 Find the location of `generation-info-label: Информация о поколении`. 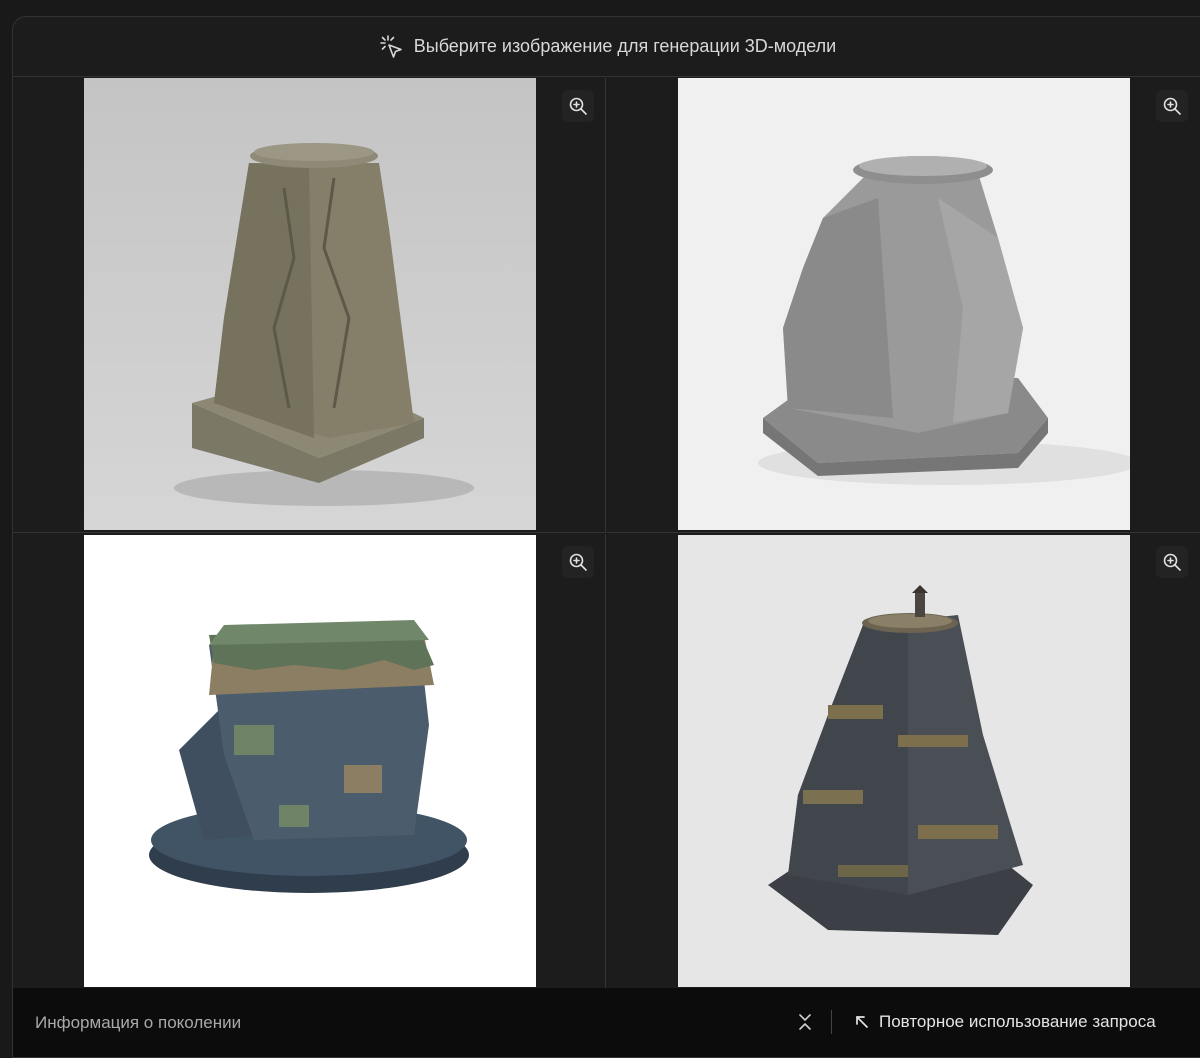

generation-info-label: Информация о поколении is located at coordinates (138, 1023).